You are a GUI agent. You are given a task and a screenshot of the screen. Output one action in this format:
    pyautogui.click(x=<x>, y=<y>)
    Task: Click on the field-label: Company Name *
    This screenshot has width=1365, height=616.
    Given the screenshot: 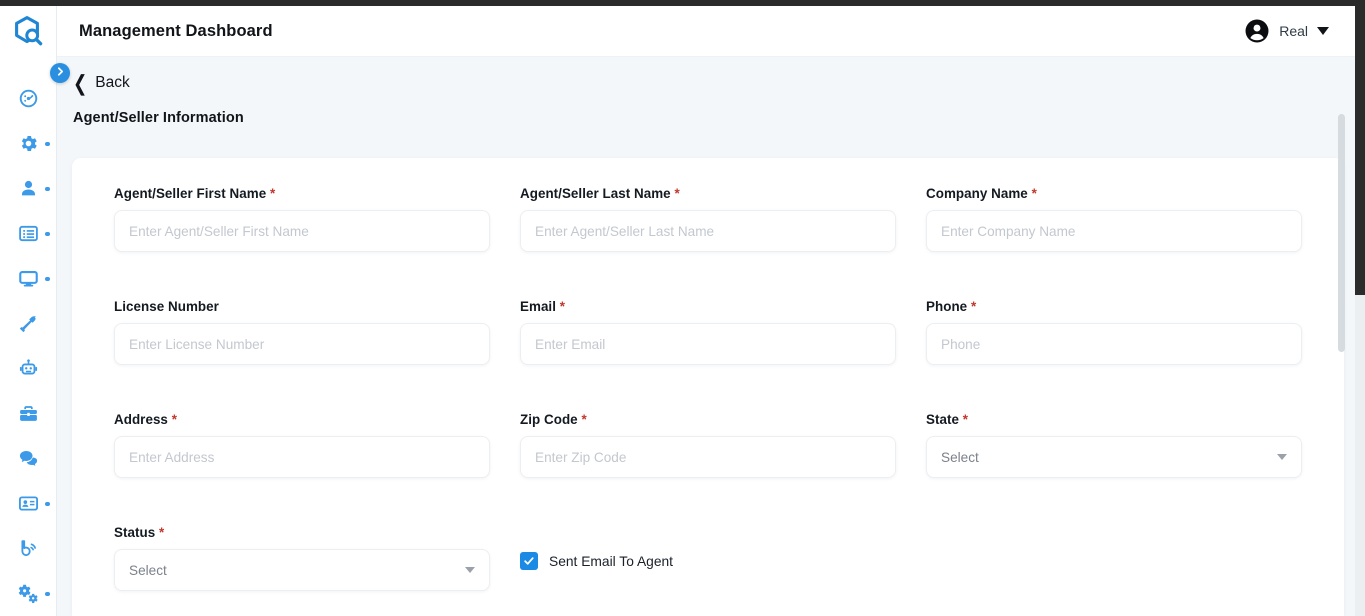 What is the action you would take?
    pyautogui.click(x=981, y=193)
    